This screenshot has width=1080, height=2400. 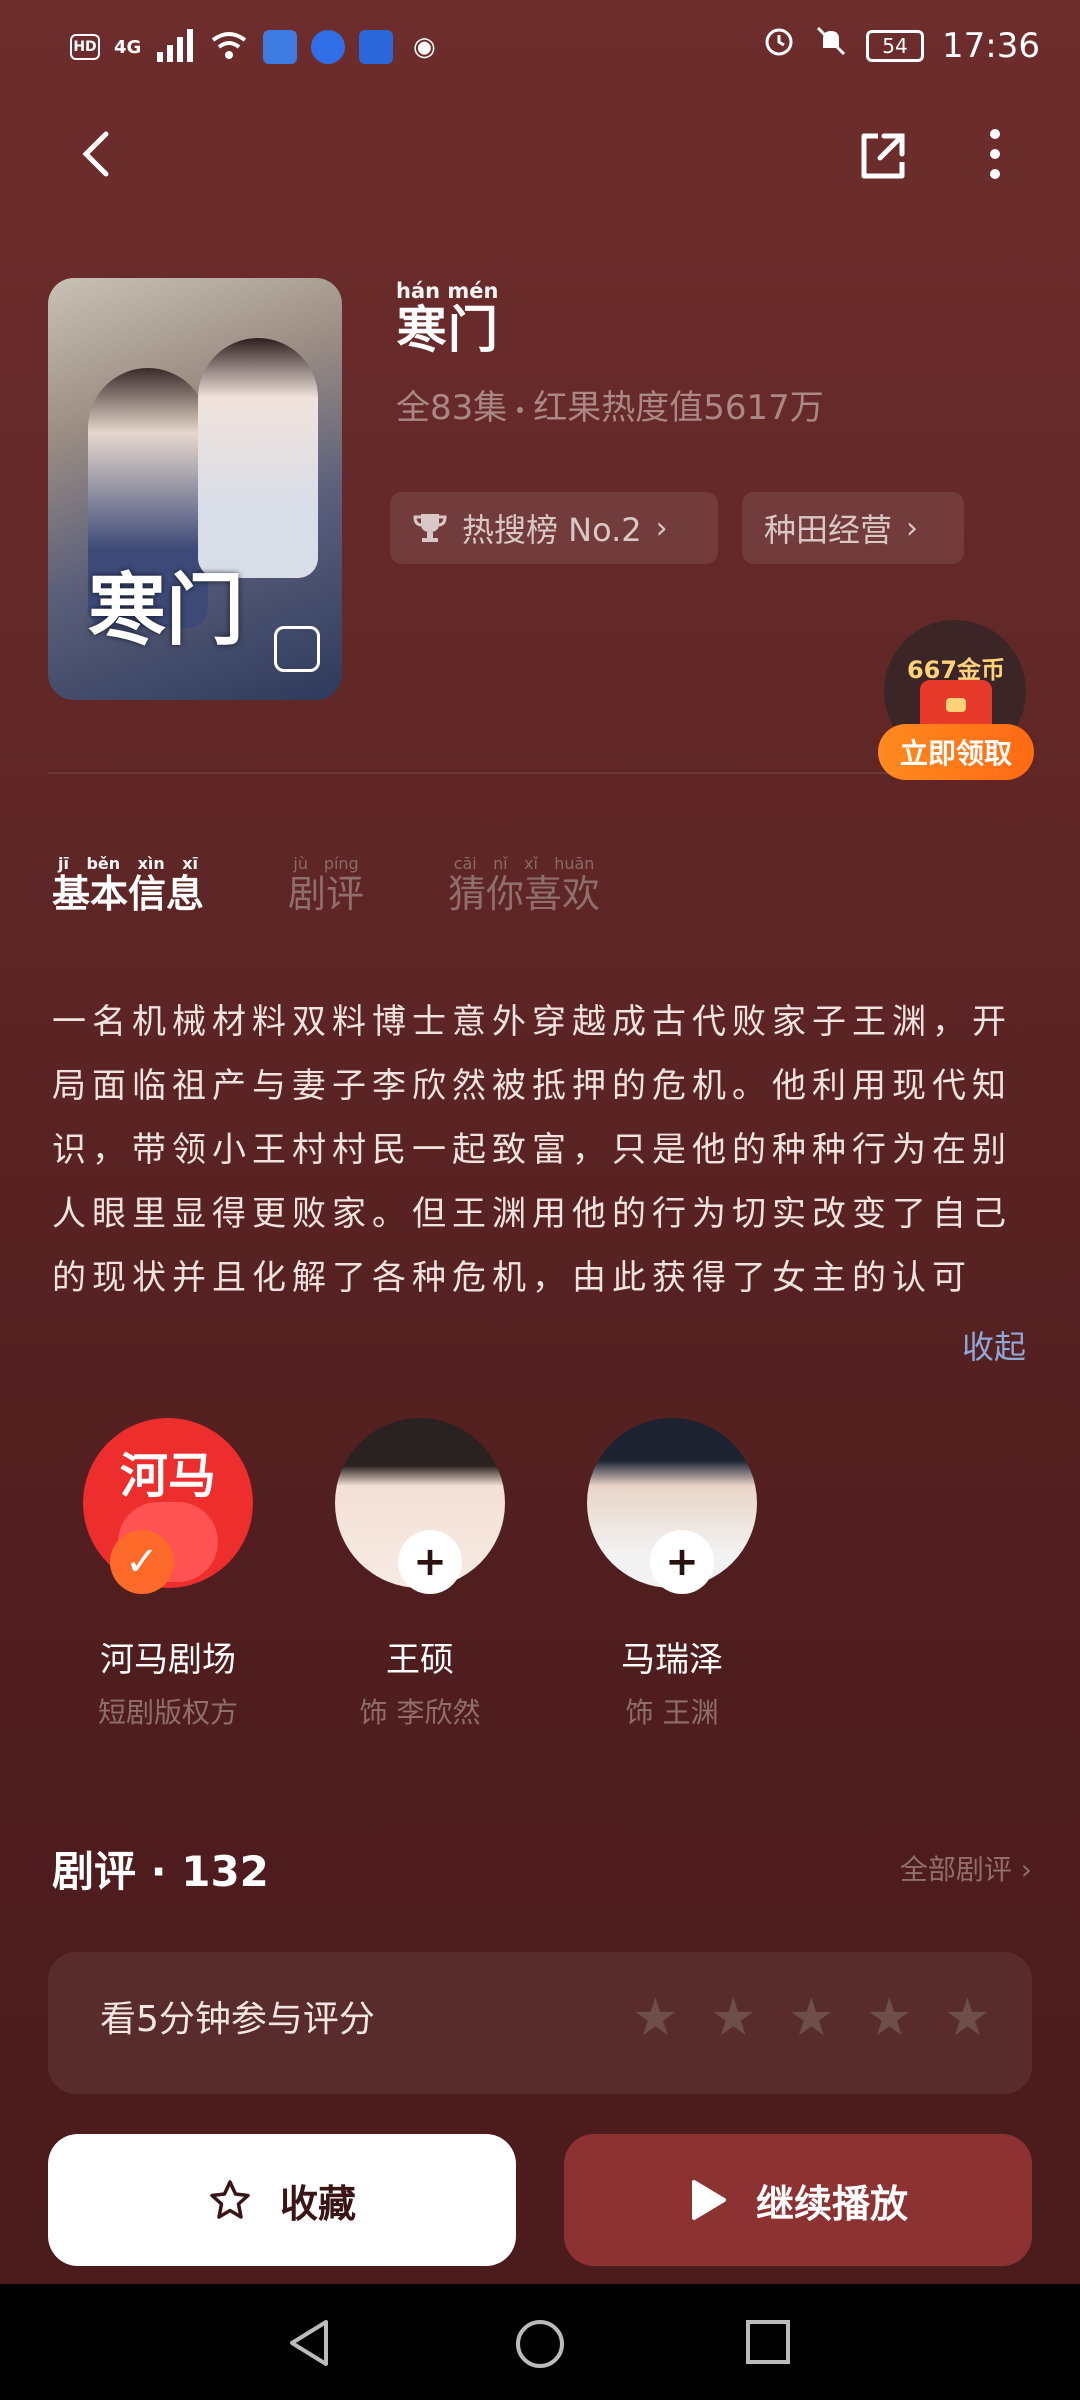 I want to click on tab-reviews: 剧评jù píng, so click(x=326, y=886).